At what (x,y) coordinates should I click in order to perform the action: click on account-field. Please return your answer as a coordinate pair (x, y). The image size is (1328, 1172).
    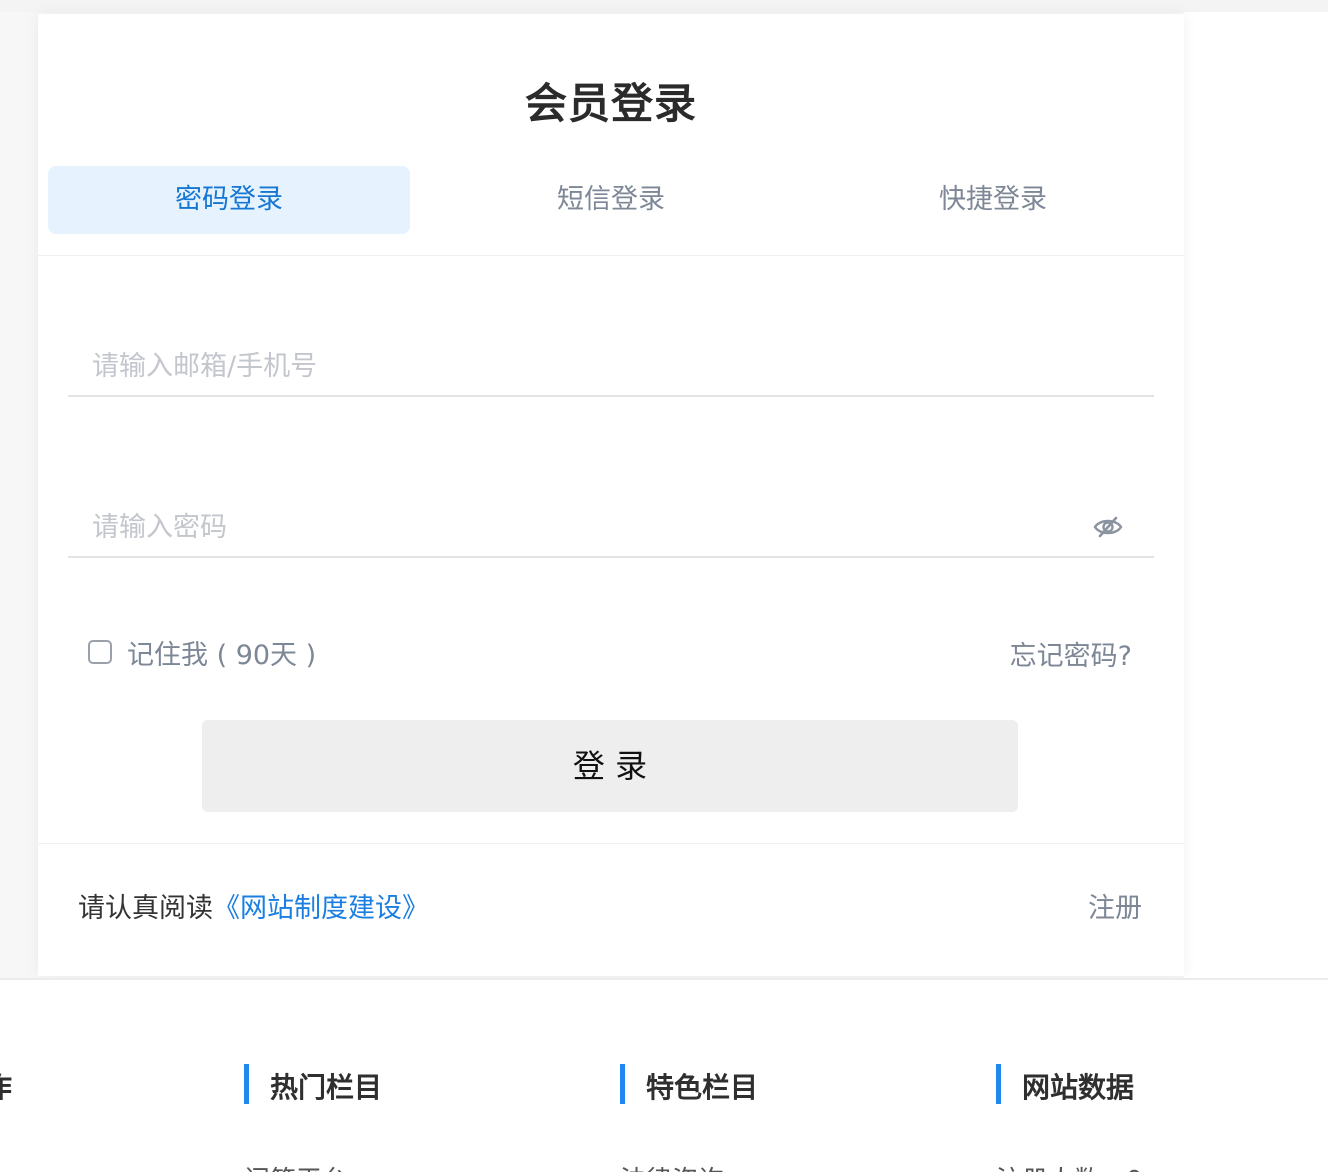
    Looking at the image, I should click on (611, 367).